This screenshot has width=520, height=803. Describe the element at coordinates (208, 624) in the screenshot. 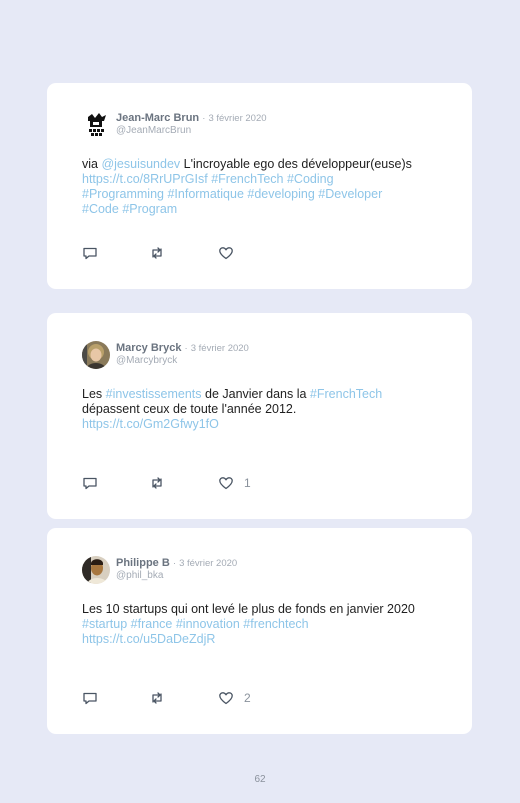

I see `hashtag-link: #innovation` at that location.